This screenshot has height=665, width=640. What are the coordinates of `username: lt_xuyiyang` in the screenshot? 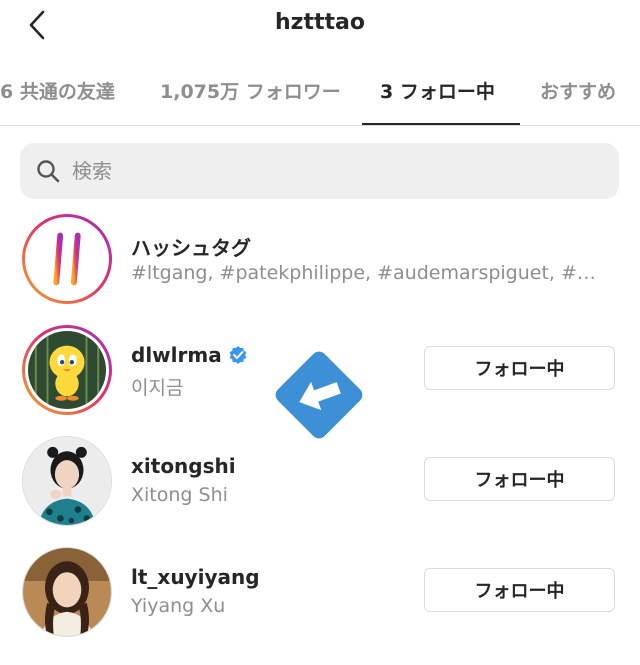 It's located at (195, 577).